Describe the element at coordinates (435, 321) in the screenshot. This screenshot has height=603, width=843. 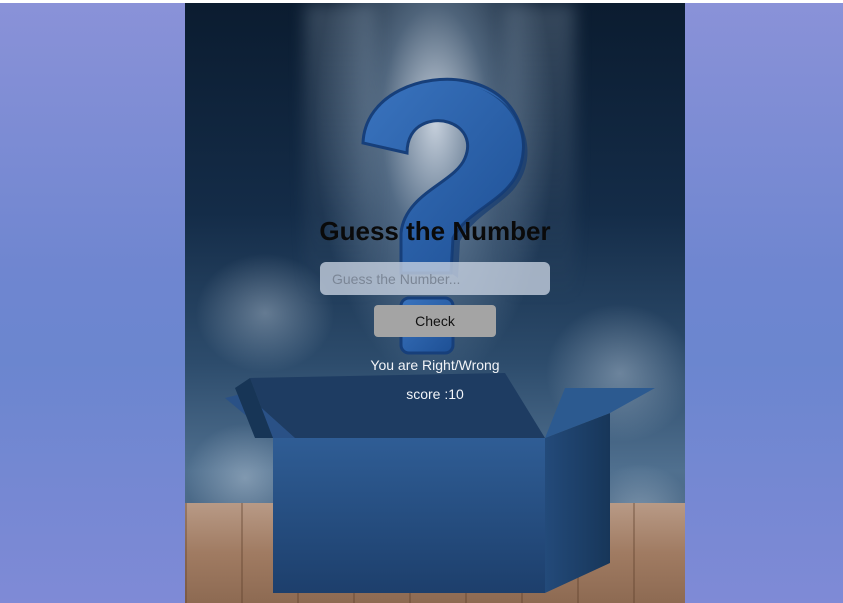
I see `check-button: Check` at that location.